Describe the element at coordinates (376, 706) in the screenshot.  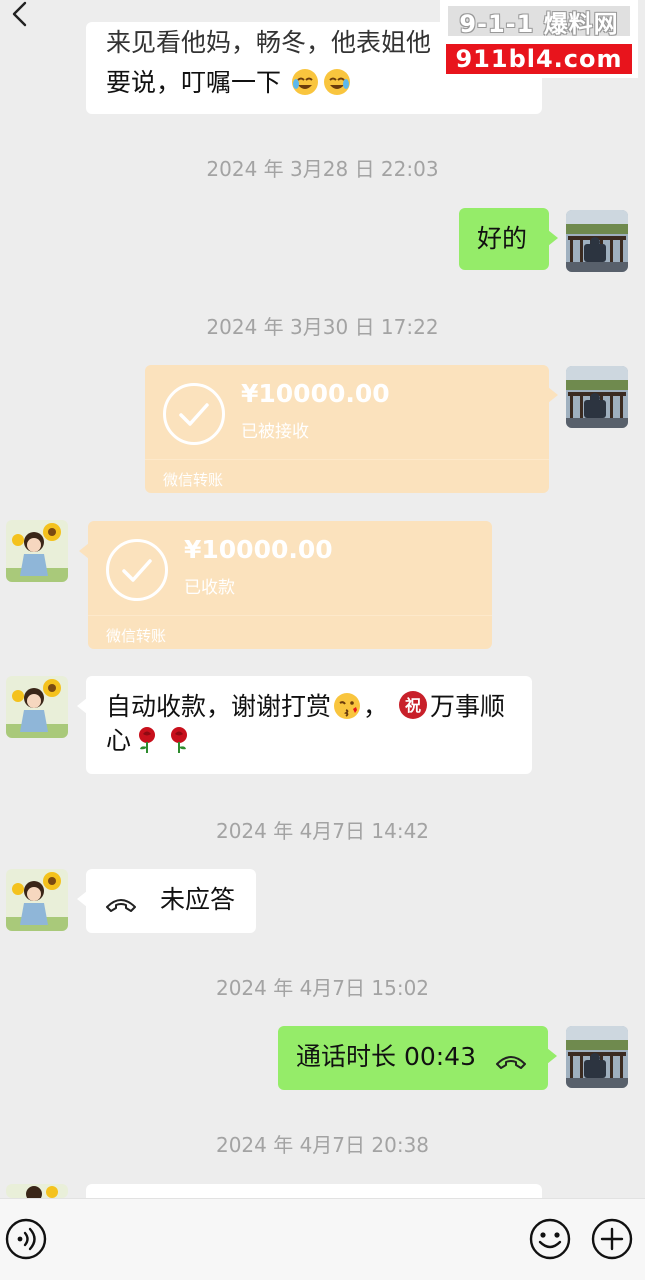
I see `message-text: ，` at that location.